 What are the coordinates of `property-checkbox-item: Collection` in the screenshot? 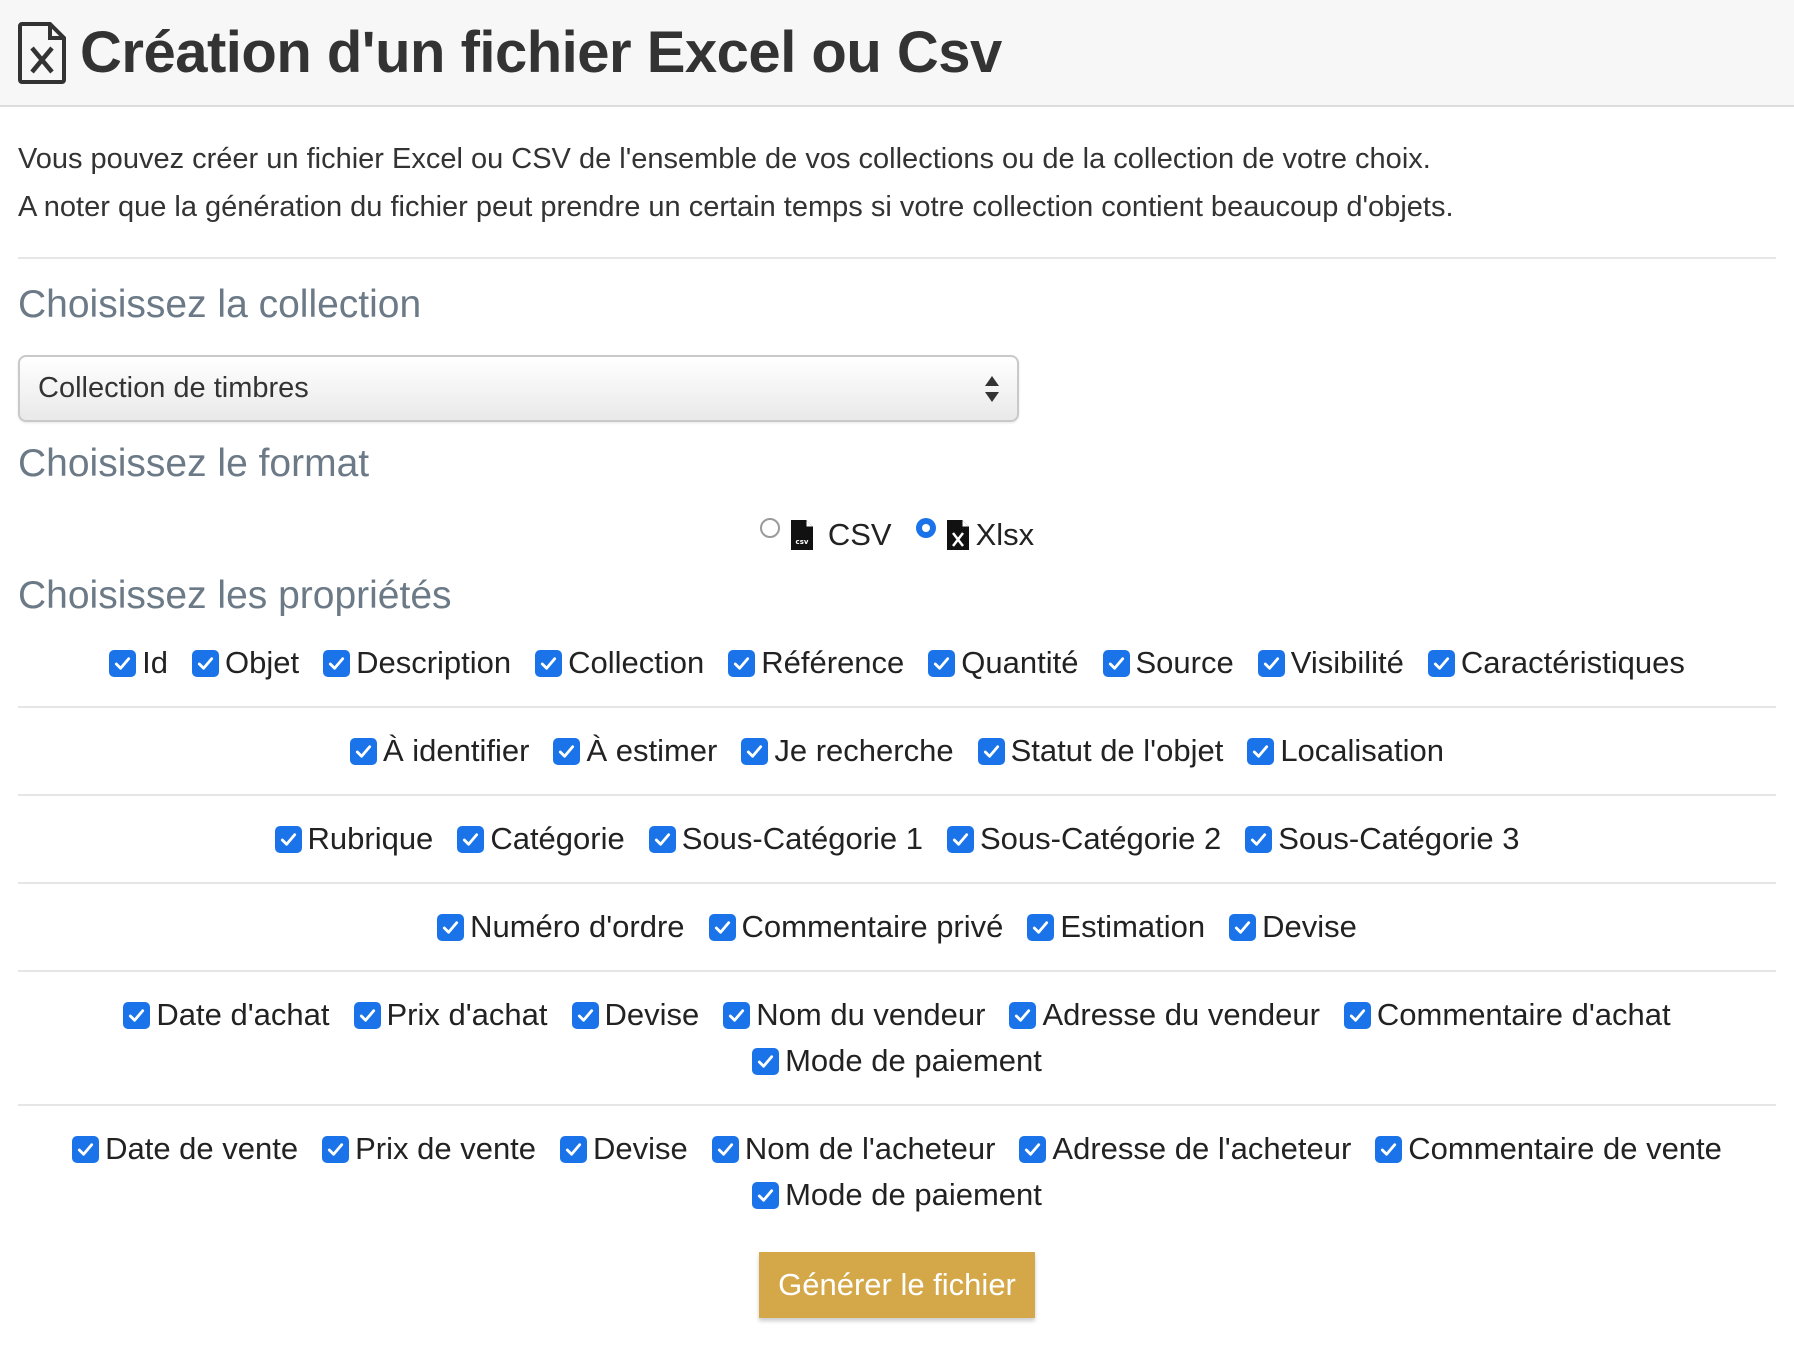 It's located at (619, 663).